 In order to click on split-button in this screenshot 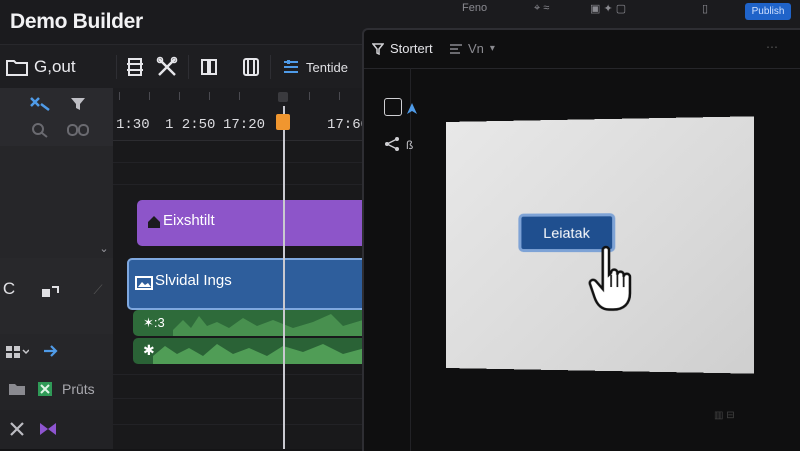, I will do `click(209, 67)`.